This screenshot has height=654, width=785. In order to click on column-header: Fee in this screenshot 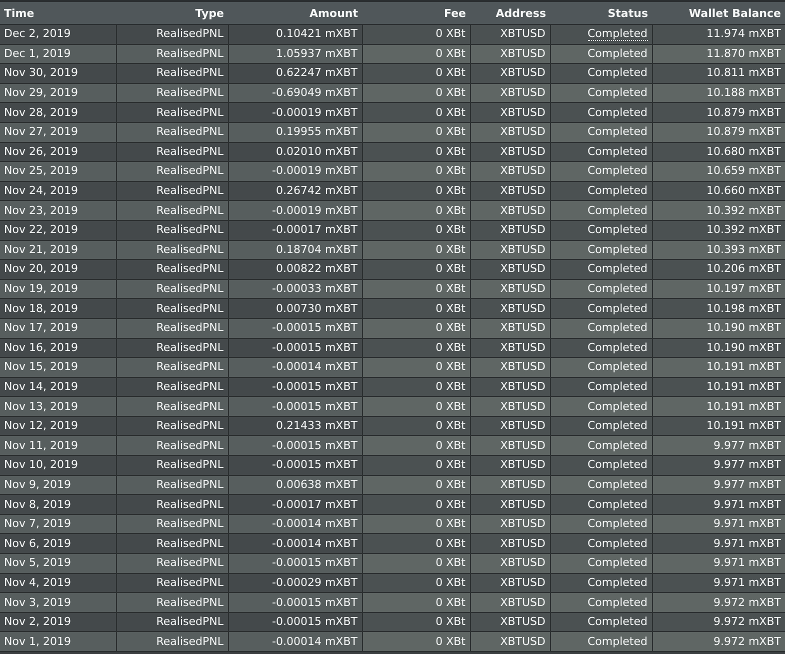, I will do `click(455, 13)`.